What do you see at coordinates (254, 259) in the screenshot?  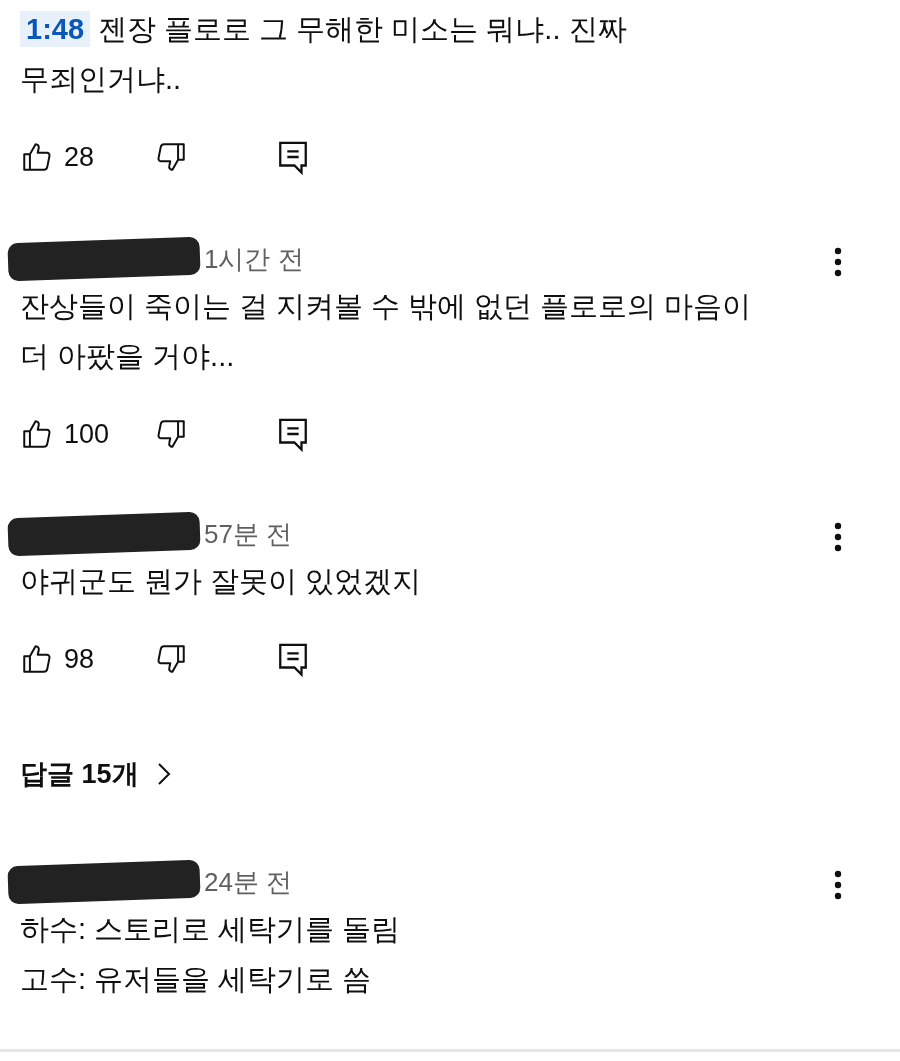 I see `comment-time: 1시간 전` at bounding box center [254, 259].